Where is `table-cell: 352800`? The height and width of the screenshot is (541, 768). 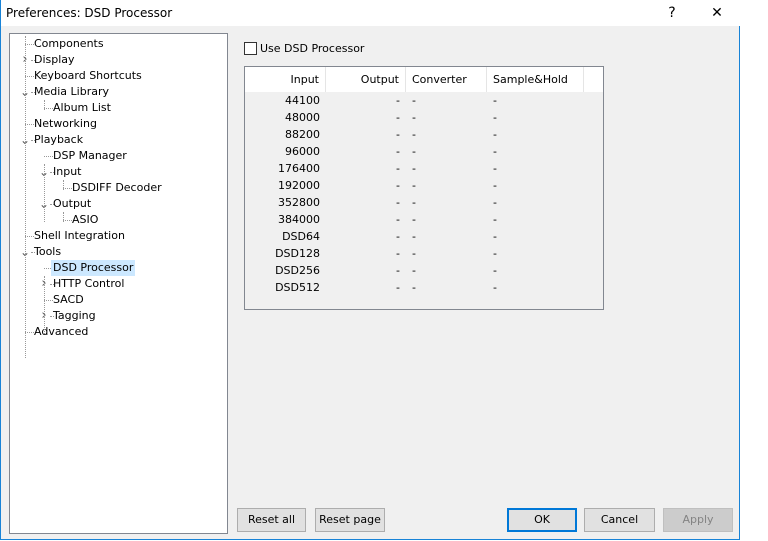 table-cell: 352800 is located at coordinates (285, 202).